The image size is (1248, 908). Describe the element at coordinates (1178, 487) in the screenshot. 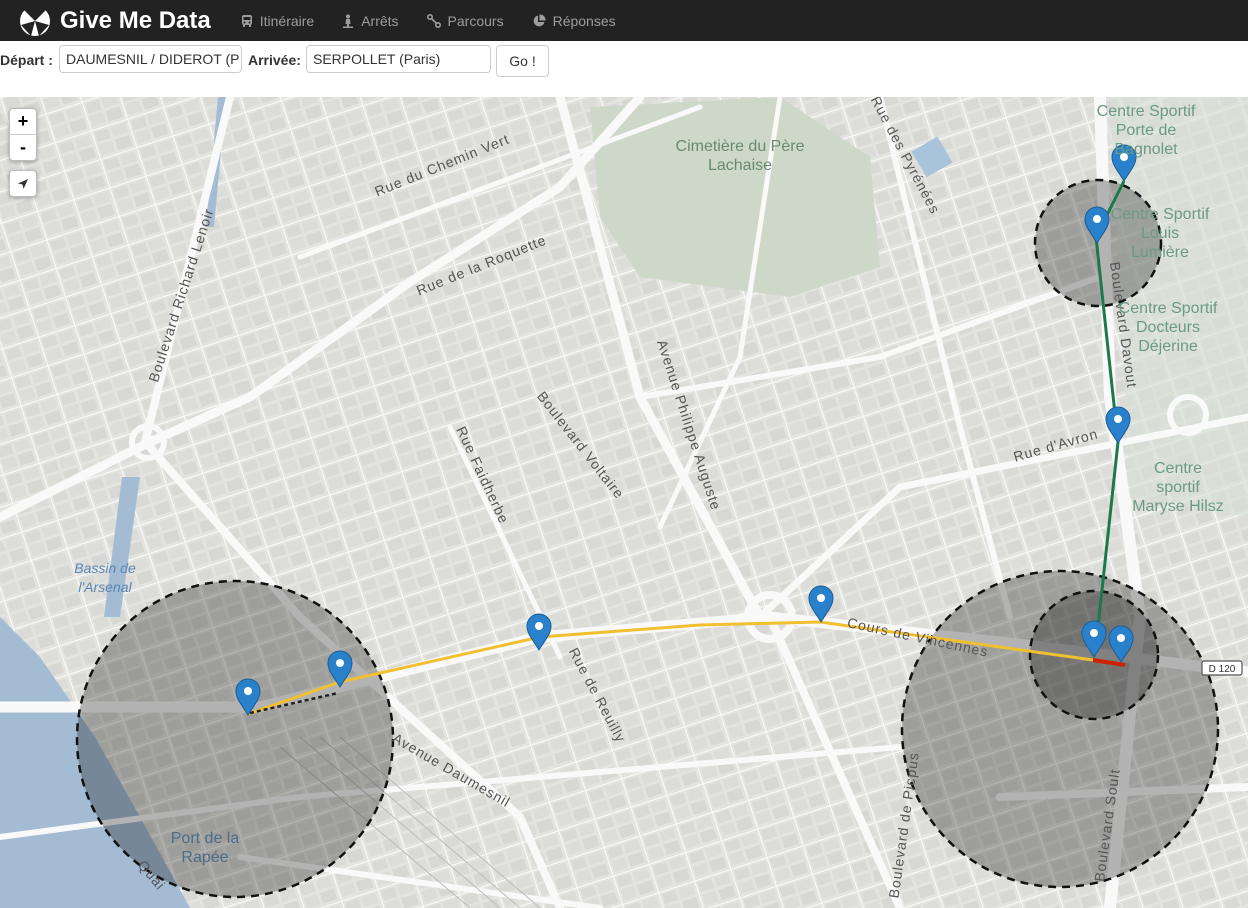

I see `place-label: Centre sportif Maryse Hilsz` at that location.